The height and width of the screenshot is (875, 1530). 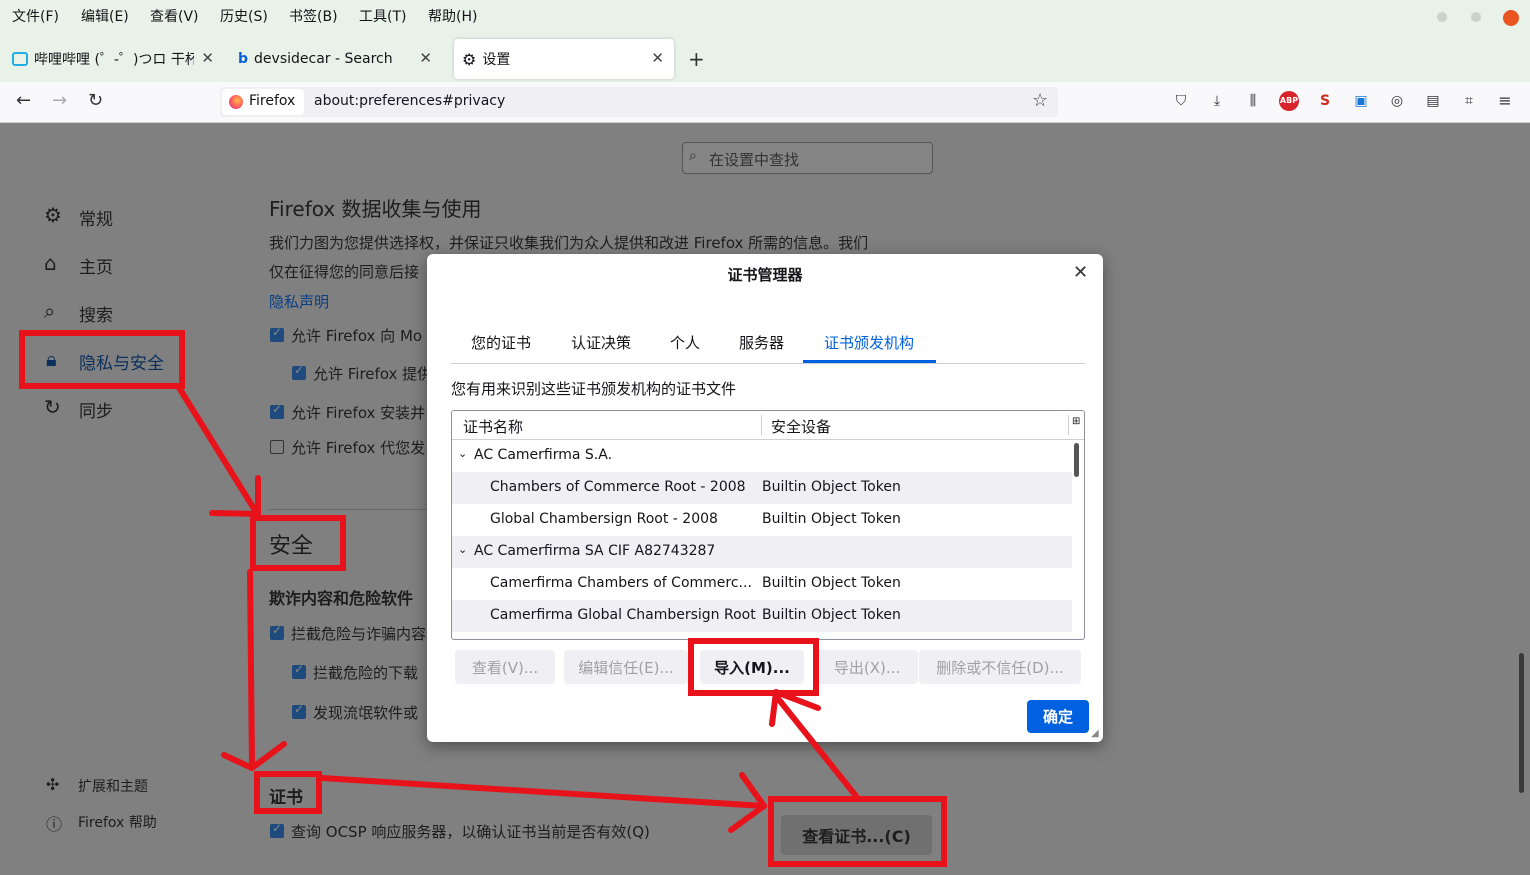 What do you see at coordinates (251, 669) in the screenshot?
I see `arrow-security-to-certificates` at bounding box center [251, 669].